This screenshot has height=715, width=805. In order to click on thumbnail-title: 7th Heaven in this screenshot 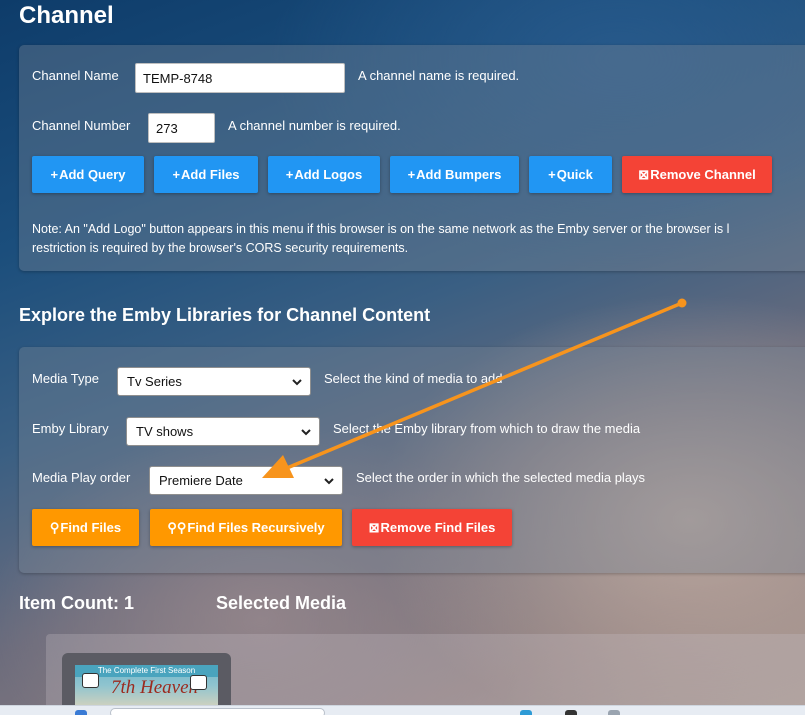, I will do `click(155, 687)`.